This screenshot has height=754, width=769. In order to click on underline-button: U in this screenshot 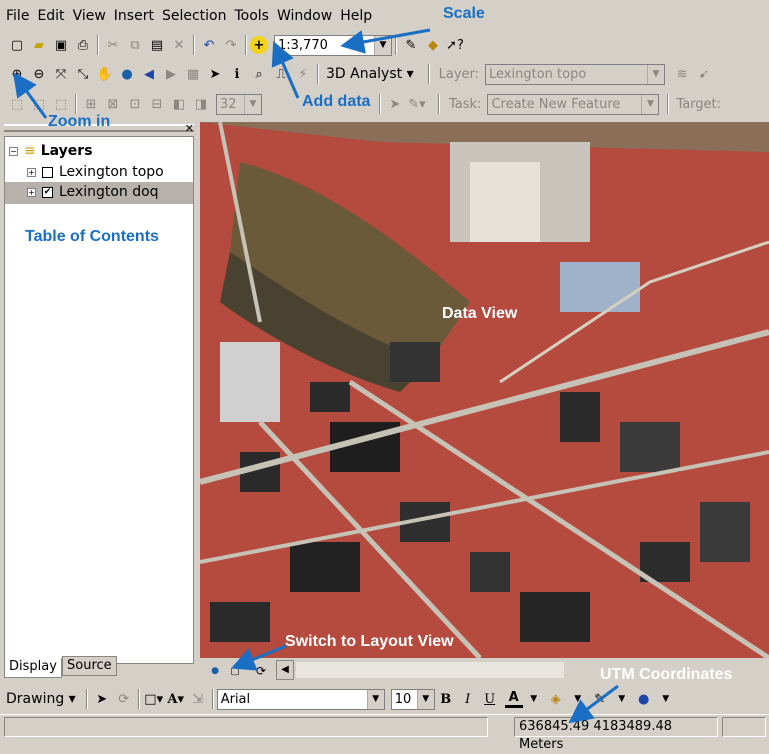, I will do `click(490, 699)`.